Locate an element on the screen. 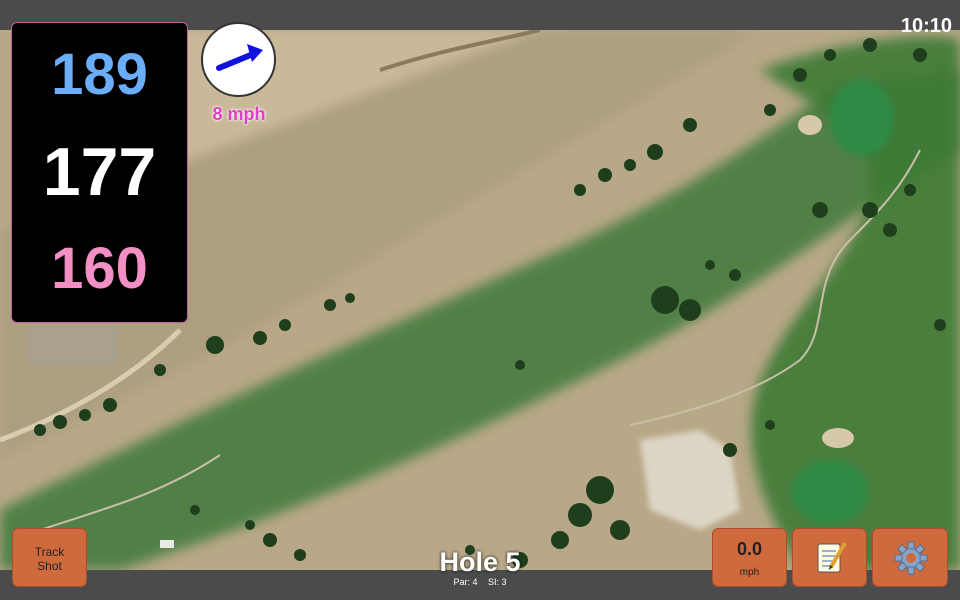 Image resolution: width=960 pixels, height=600 pixels. speed-button: 0.0 mph is located at coordinates (749, 557).